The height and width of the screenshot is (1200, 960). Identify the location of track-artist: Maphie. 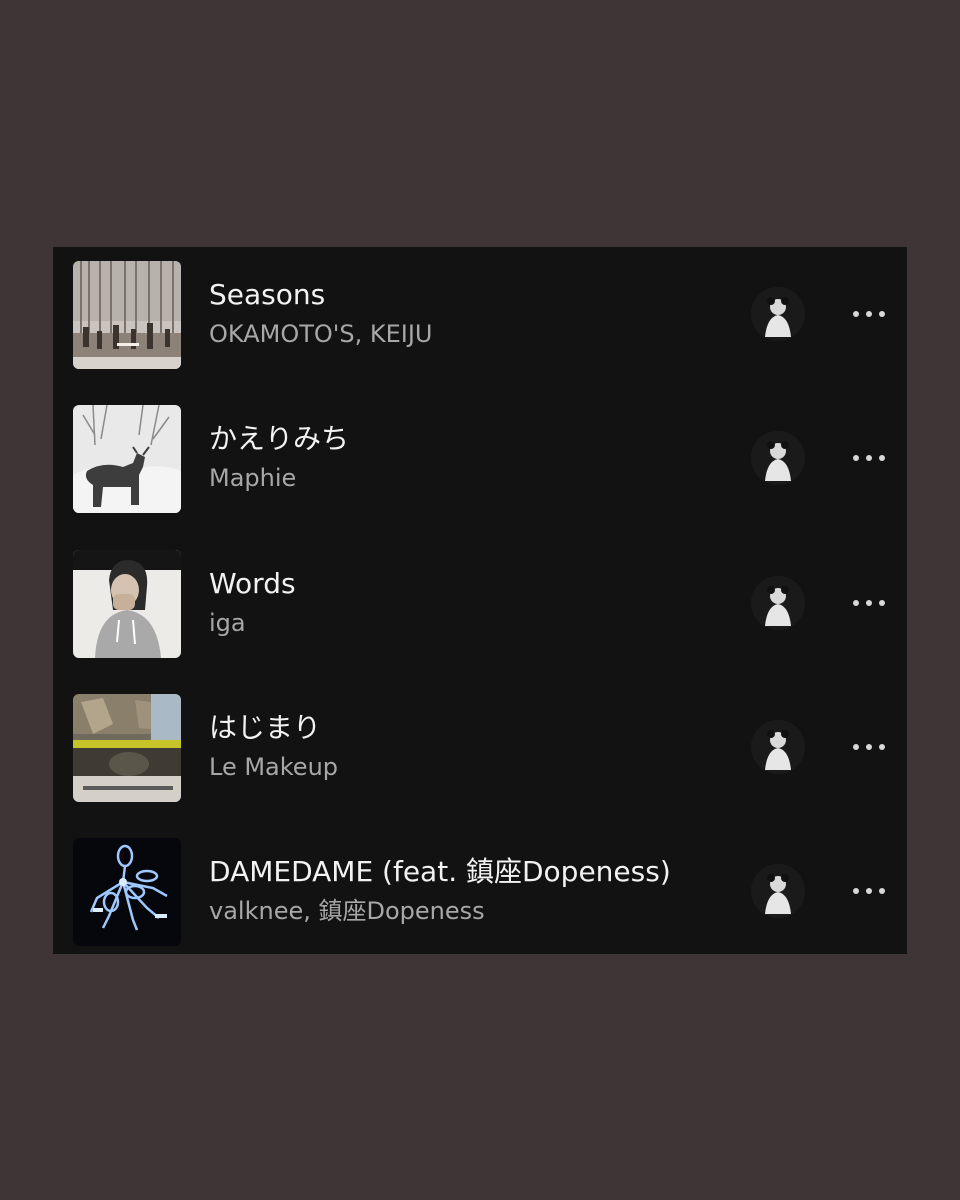
(469, 478).